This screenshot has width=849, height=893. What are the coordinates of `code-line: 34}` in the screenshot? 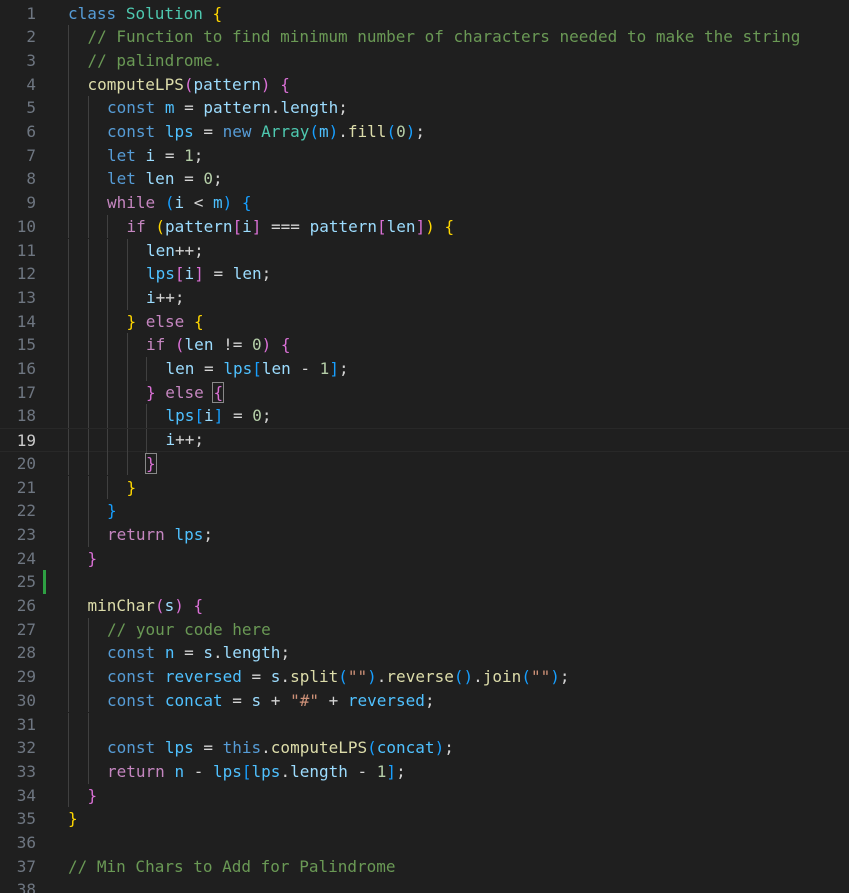 It's located at (424, 795).